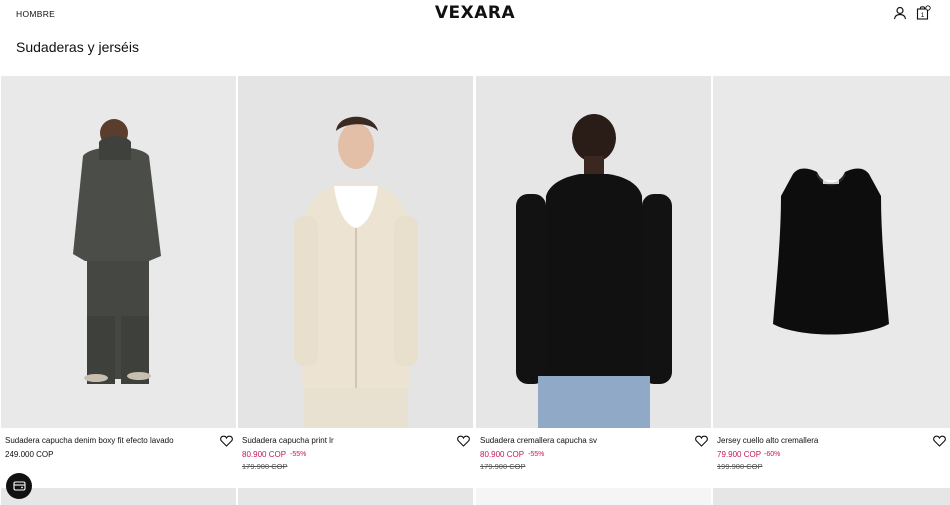 This screenshot has height=505, width=950. I want to click on shopping-bag-icon: 1, so click(923, 12).